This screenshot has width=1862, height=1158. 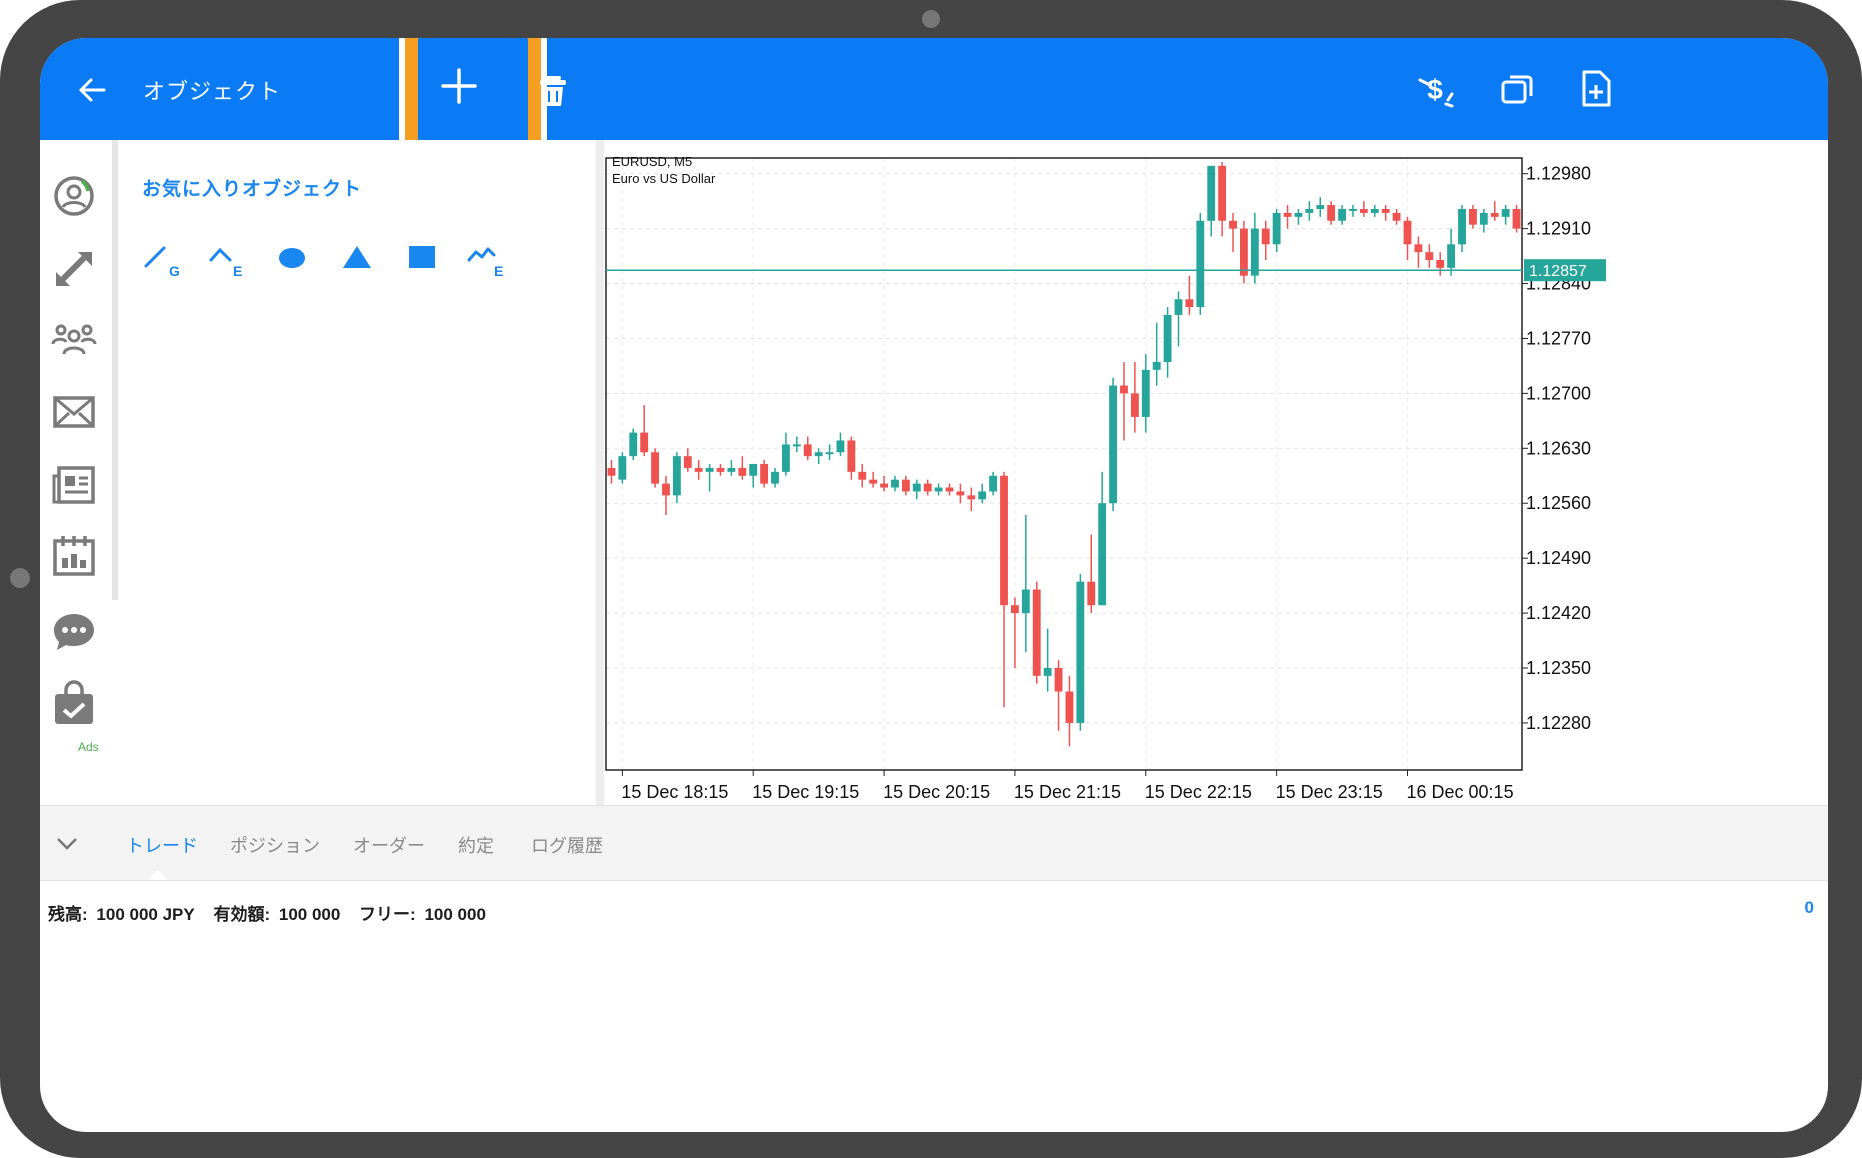 What do you see at coordinates (174, 271) in the screenshot?
I see `svg-text: G` at bounding box center [174, 271].